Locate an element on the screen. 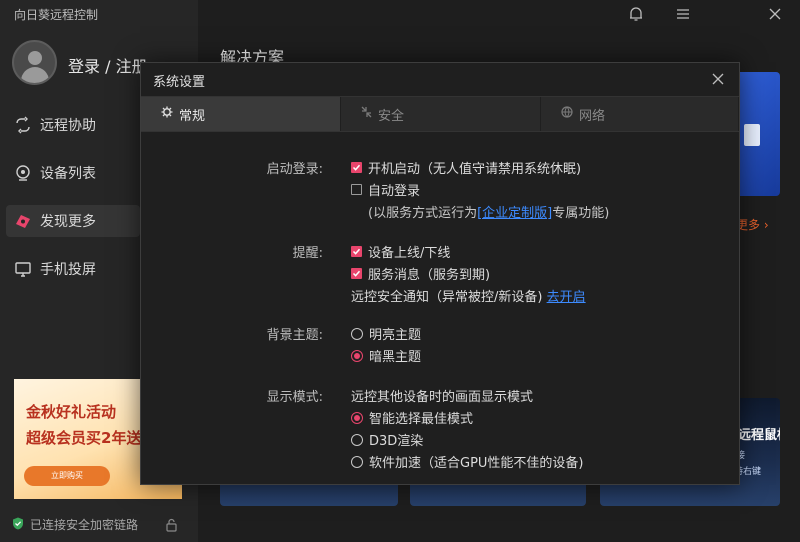 Image resolution: width=800 pixels, height=542 pixels. checkbox-unchecked is located at coordinates (356, 189).